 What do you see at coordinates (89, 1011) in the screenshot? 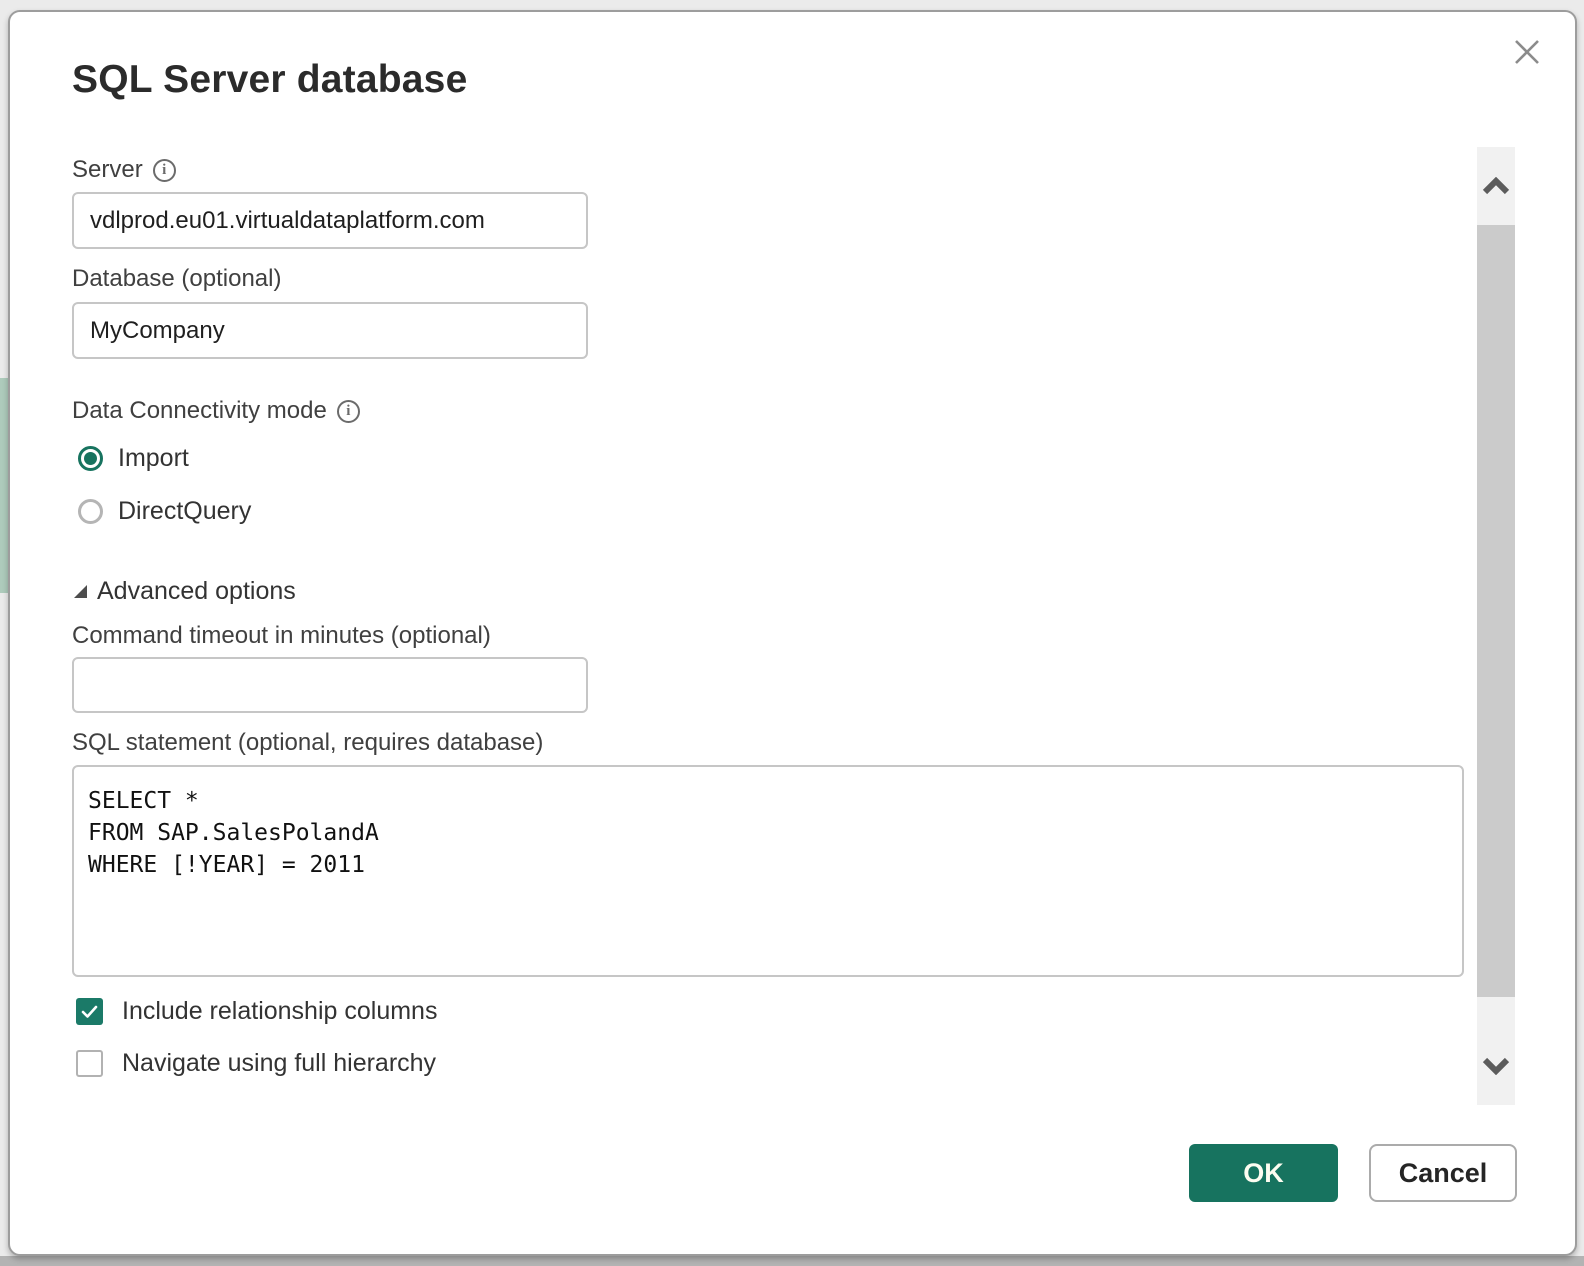
I see `checkbox-checked-icon` at bounding box center [89, 1011].